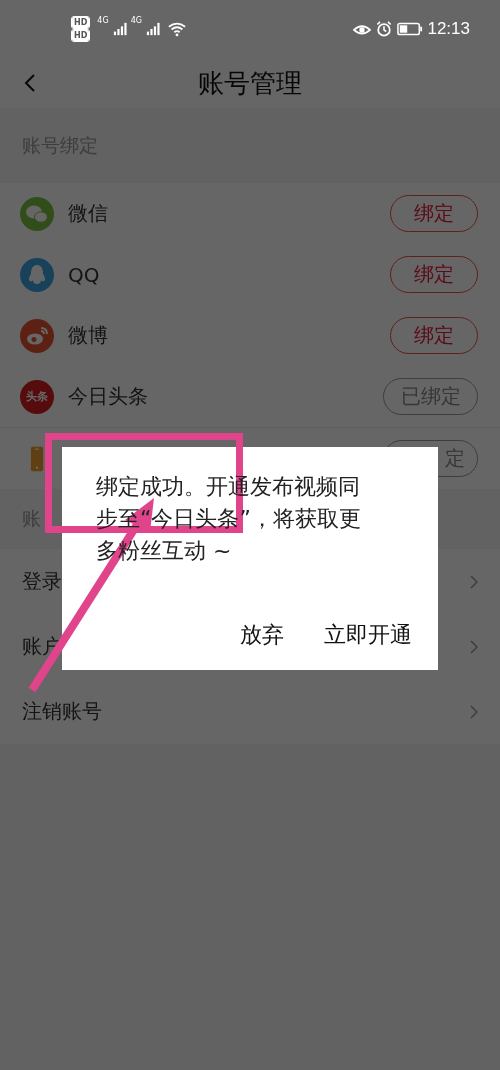  What do you see at coordinates (88, 335) in the screenshot?
I see `account-name: 微博` at bounding box center [88, 335].